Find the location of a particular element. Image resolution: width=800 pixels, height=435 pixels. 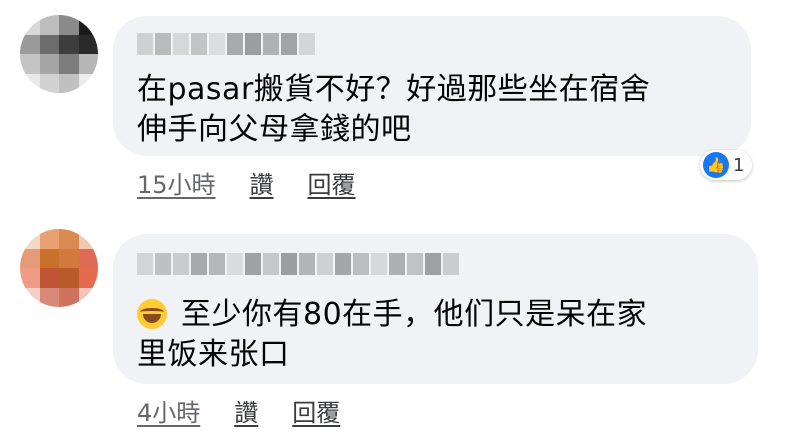

comment-actions: 15小時 讚 回覆 is located at coordinates (246, 182).